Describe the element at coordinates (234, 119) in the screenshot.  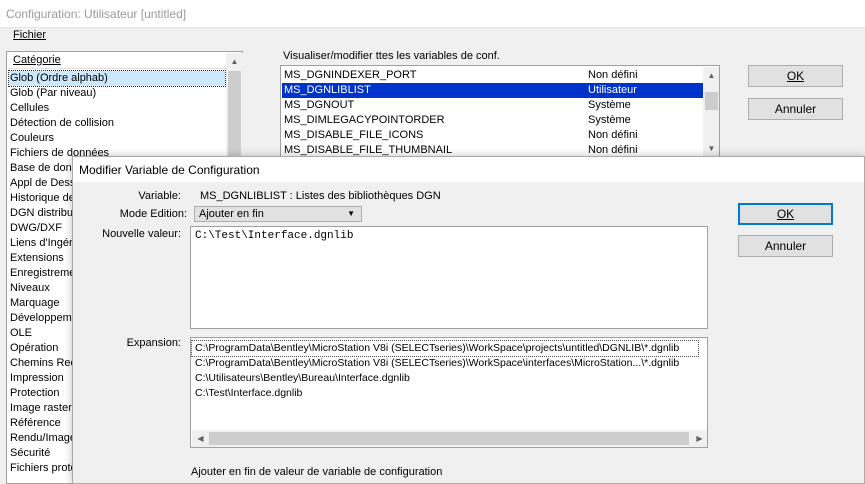
I see `category-scroll-thumb` at that location.